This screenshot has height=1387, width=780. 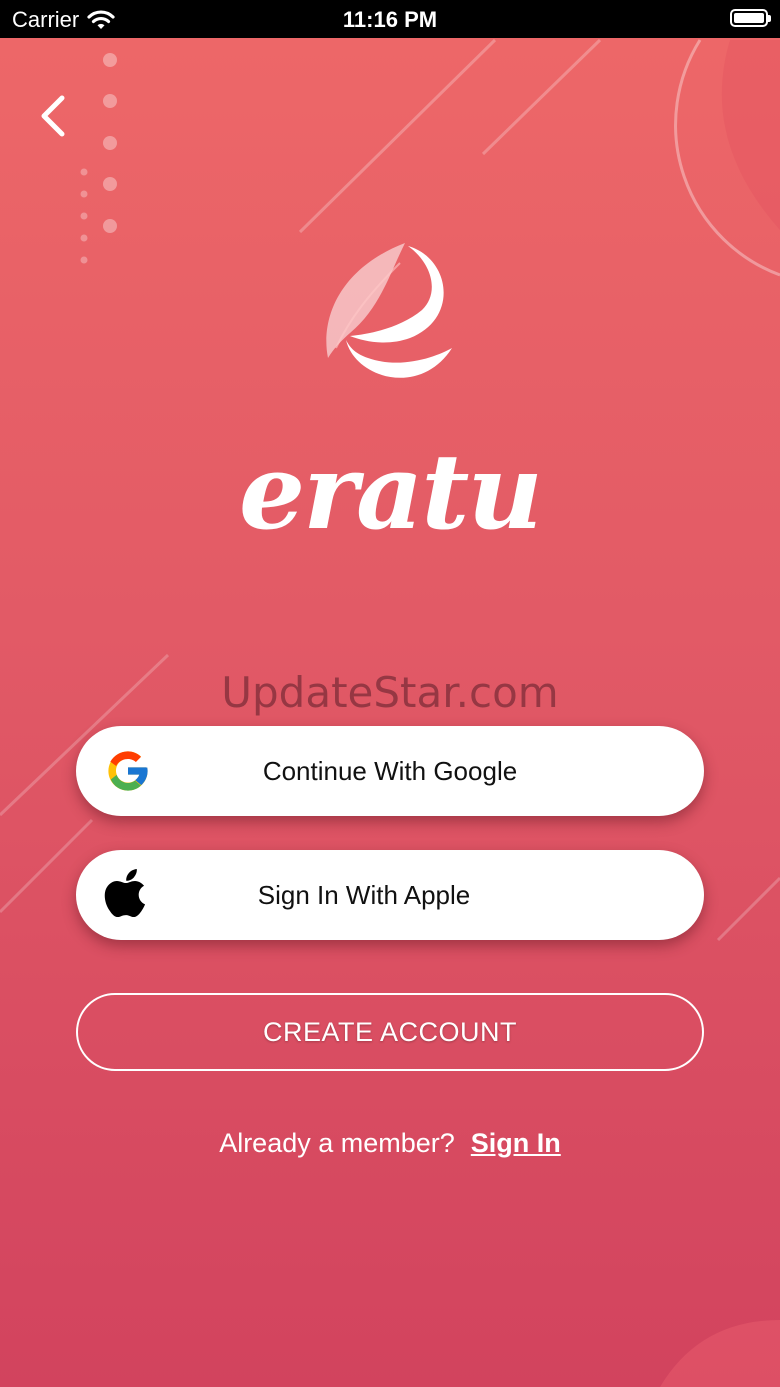 I want to click on watermark-text: UpdateStar.com, so click(x=390, y=692).